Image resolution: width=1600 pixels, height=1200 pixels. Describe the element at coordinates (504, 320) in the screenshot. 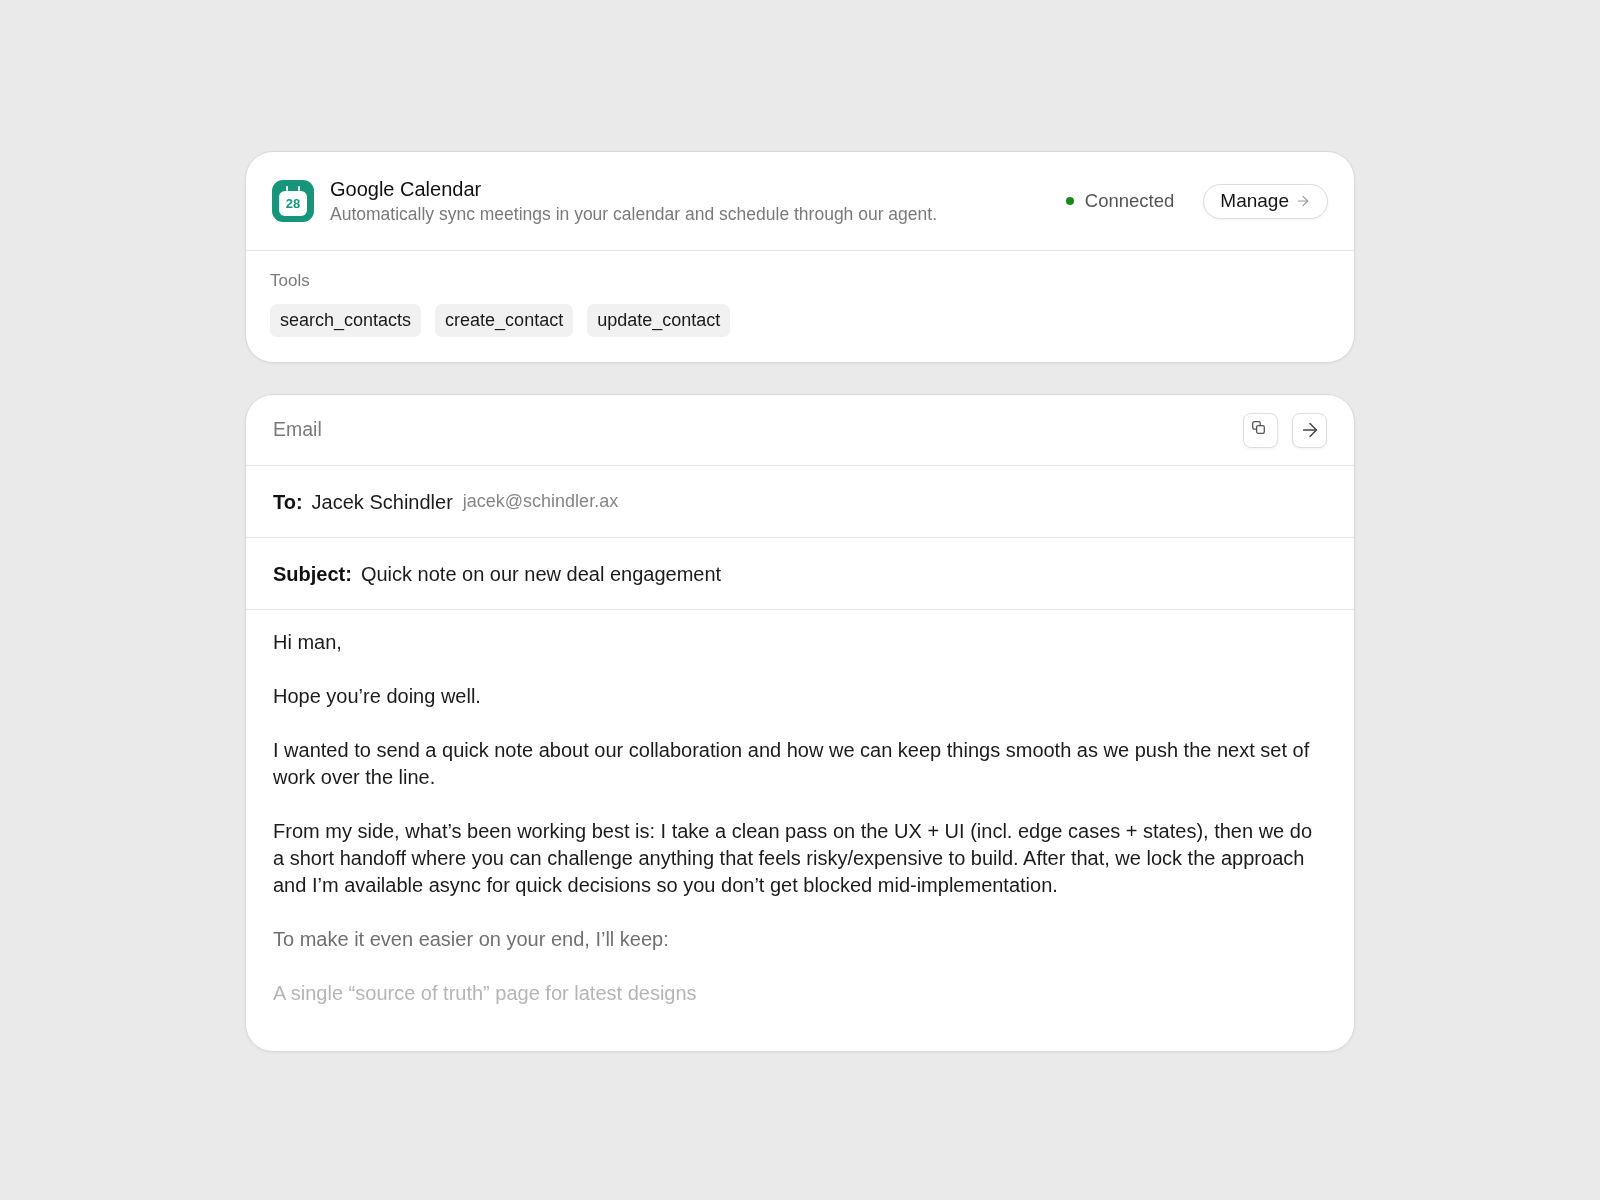

I see `tool-chip: create_contact` at that location.